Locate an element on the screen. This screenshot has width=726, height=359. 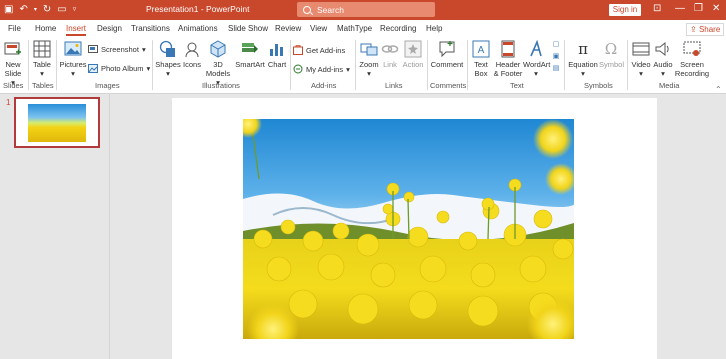
equation-button: π Equation ▾ is located at coordinates (583, 59).